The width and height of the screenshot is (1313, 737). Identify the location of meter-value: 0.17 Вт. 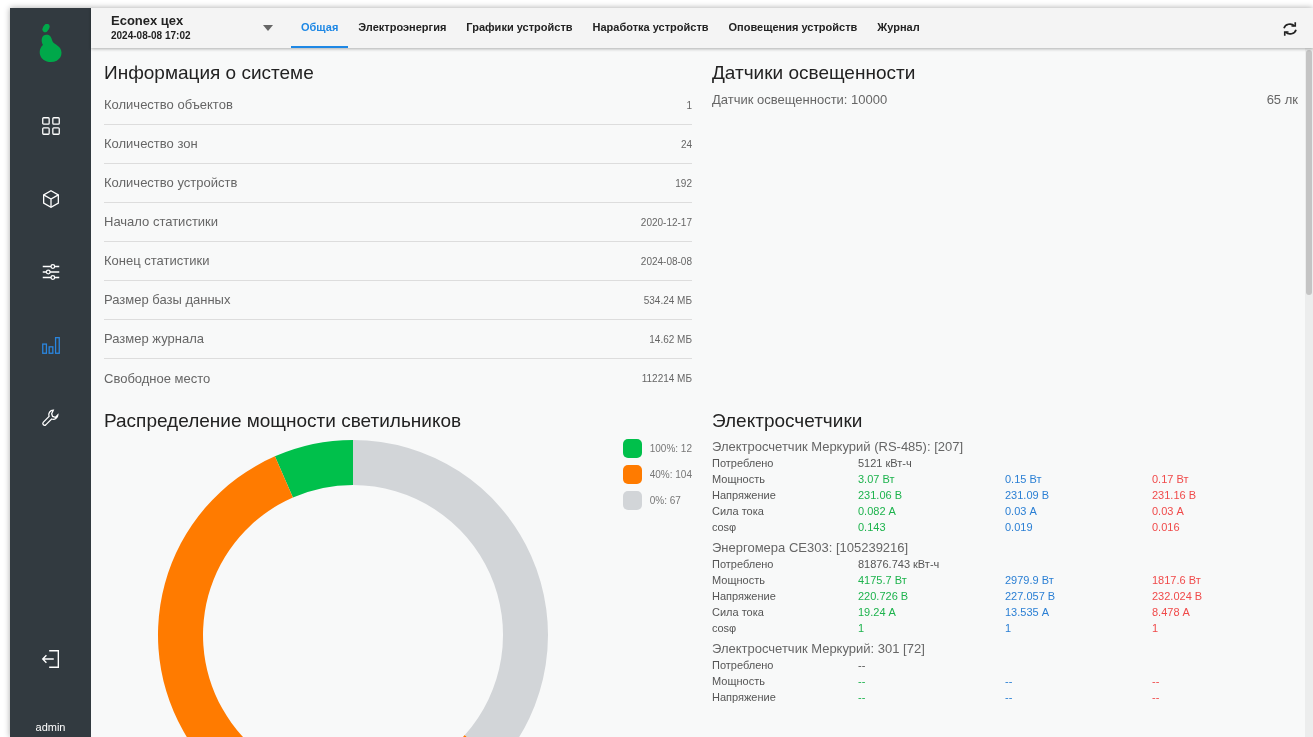
(1171, 479).